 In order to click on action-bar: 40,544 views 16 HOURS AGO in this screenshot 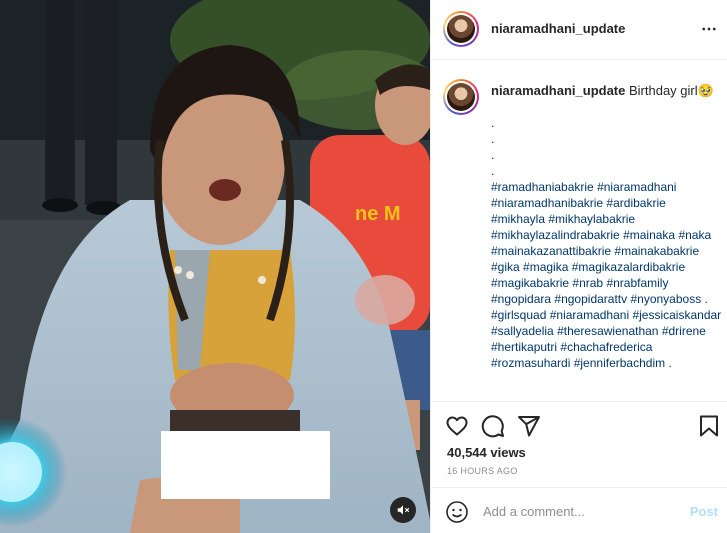, I will do `click(579, 444)`.